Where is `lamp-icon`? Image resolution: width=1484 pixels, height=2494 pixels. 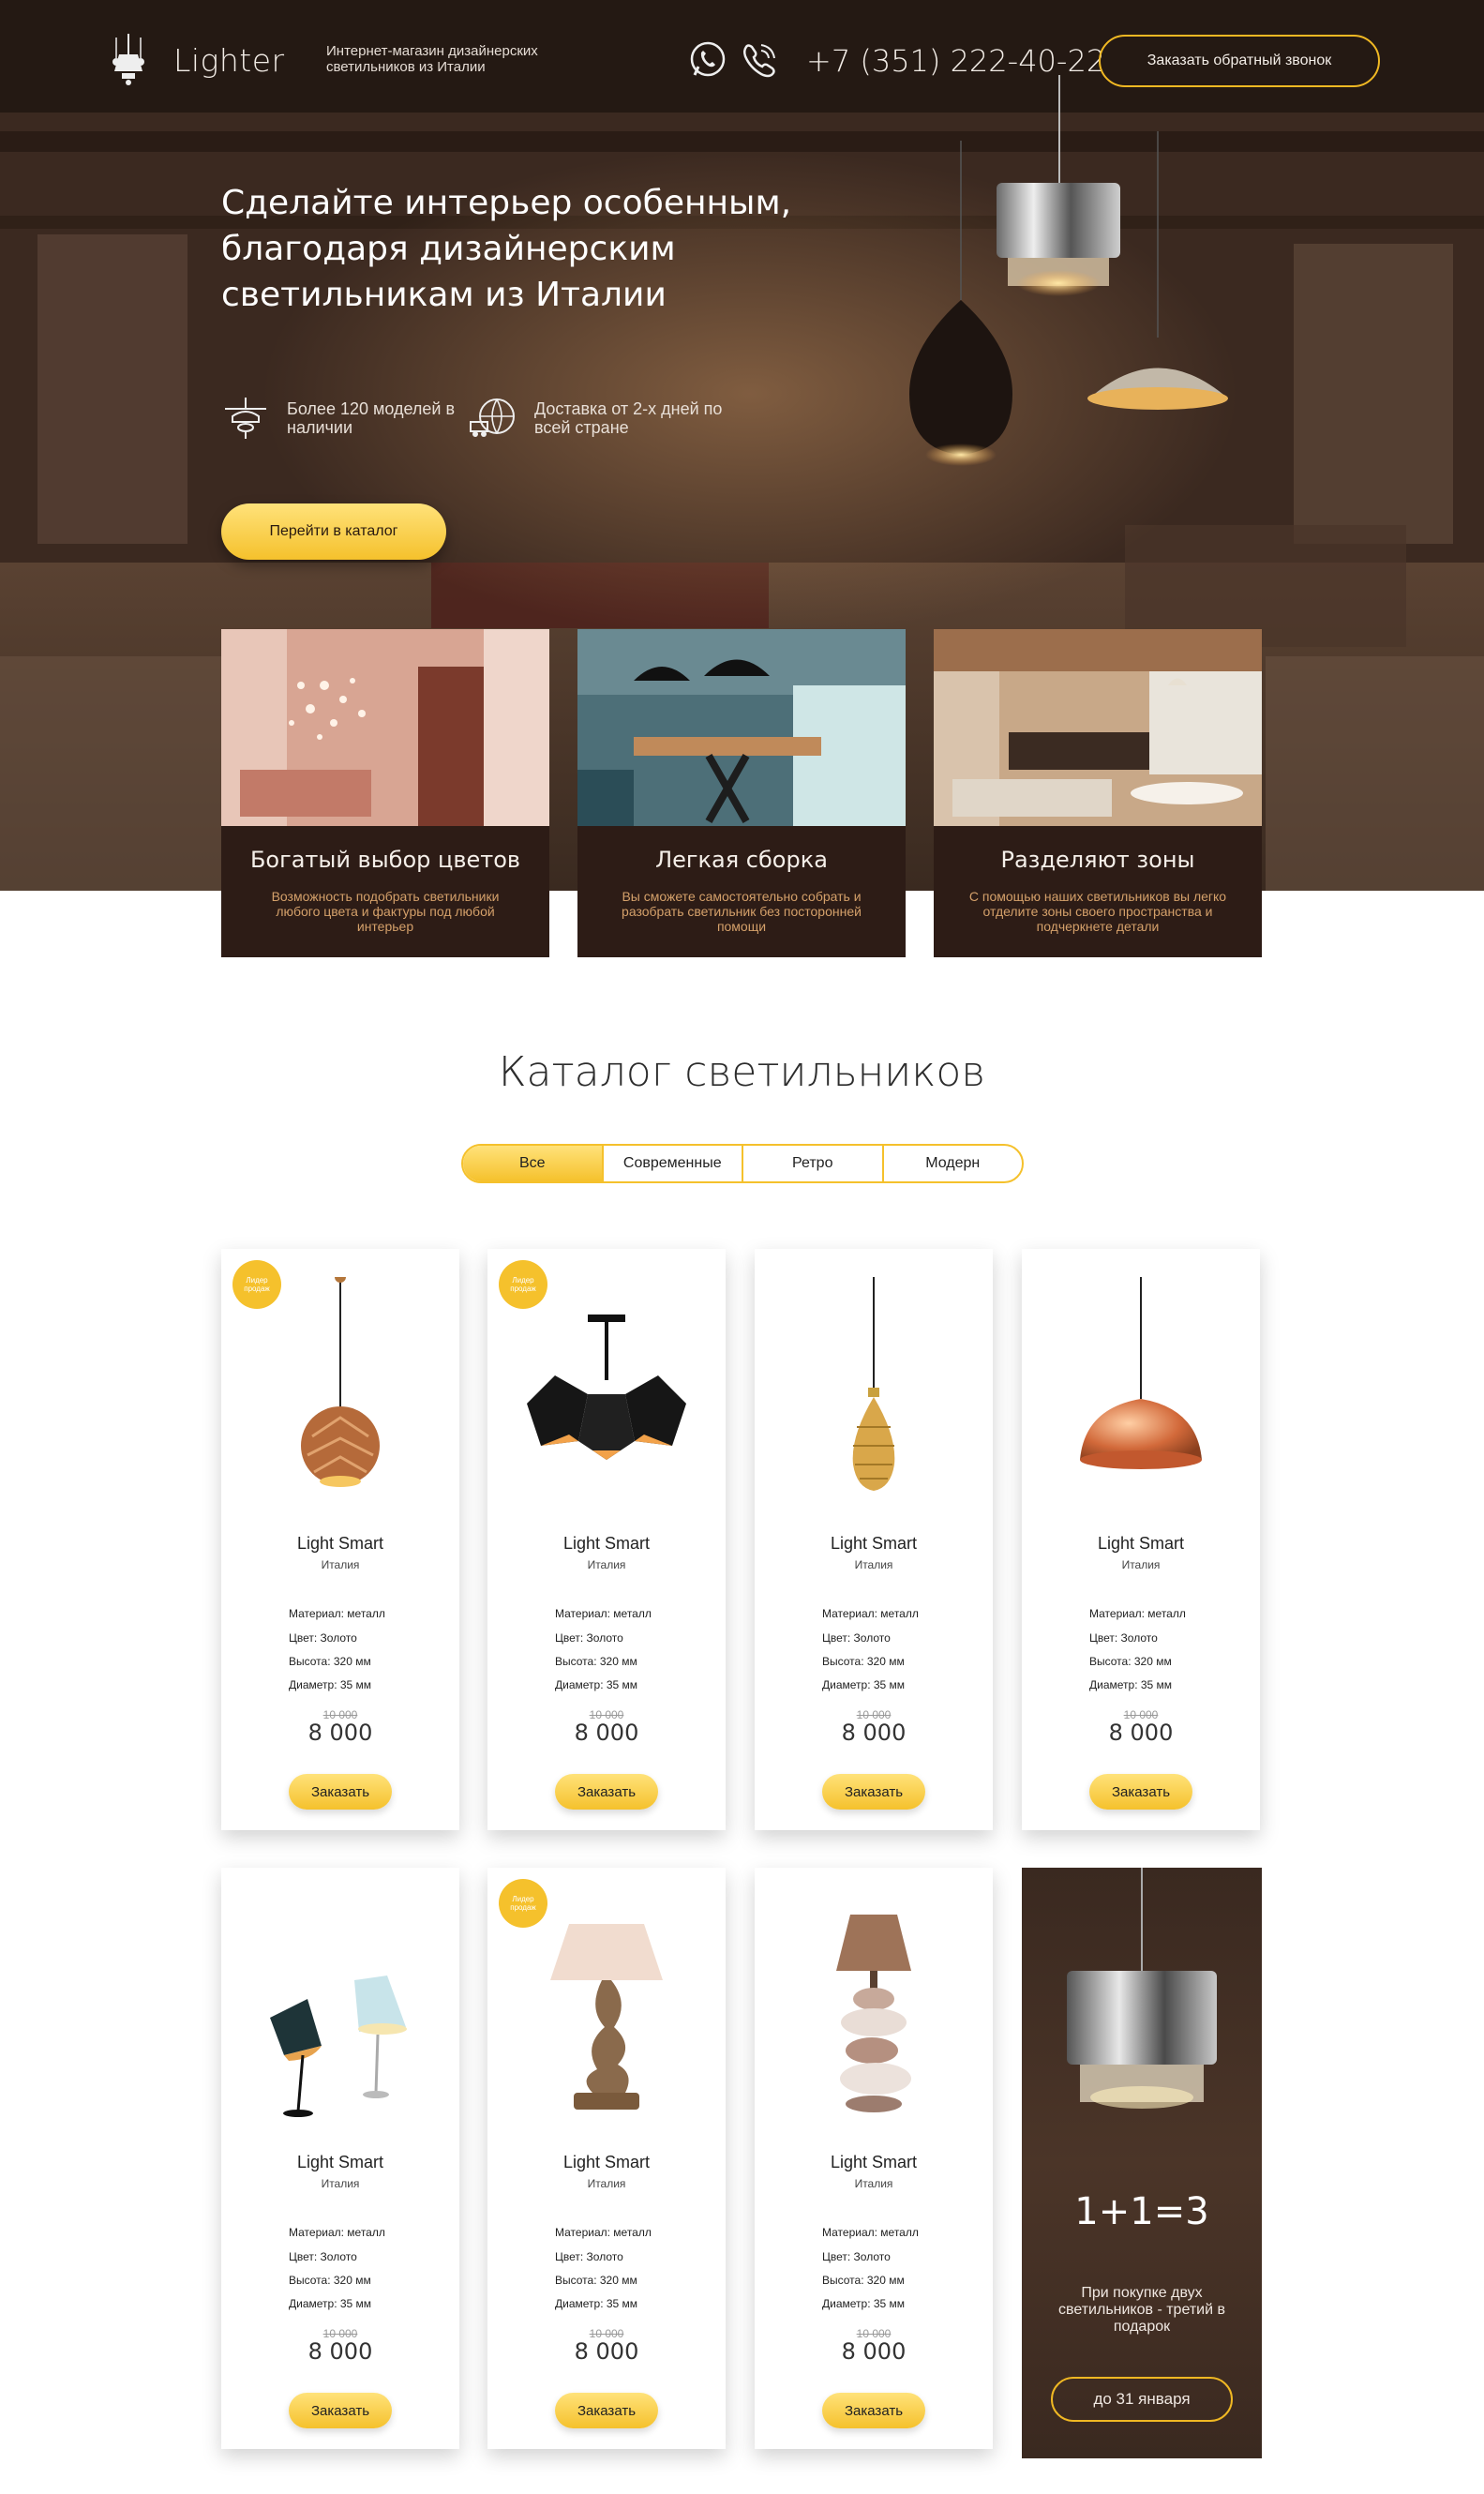 lamp-icon is located at coordinates (245, 418).